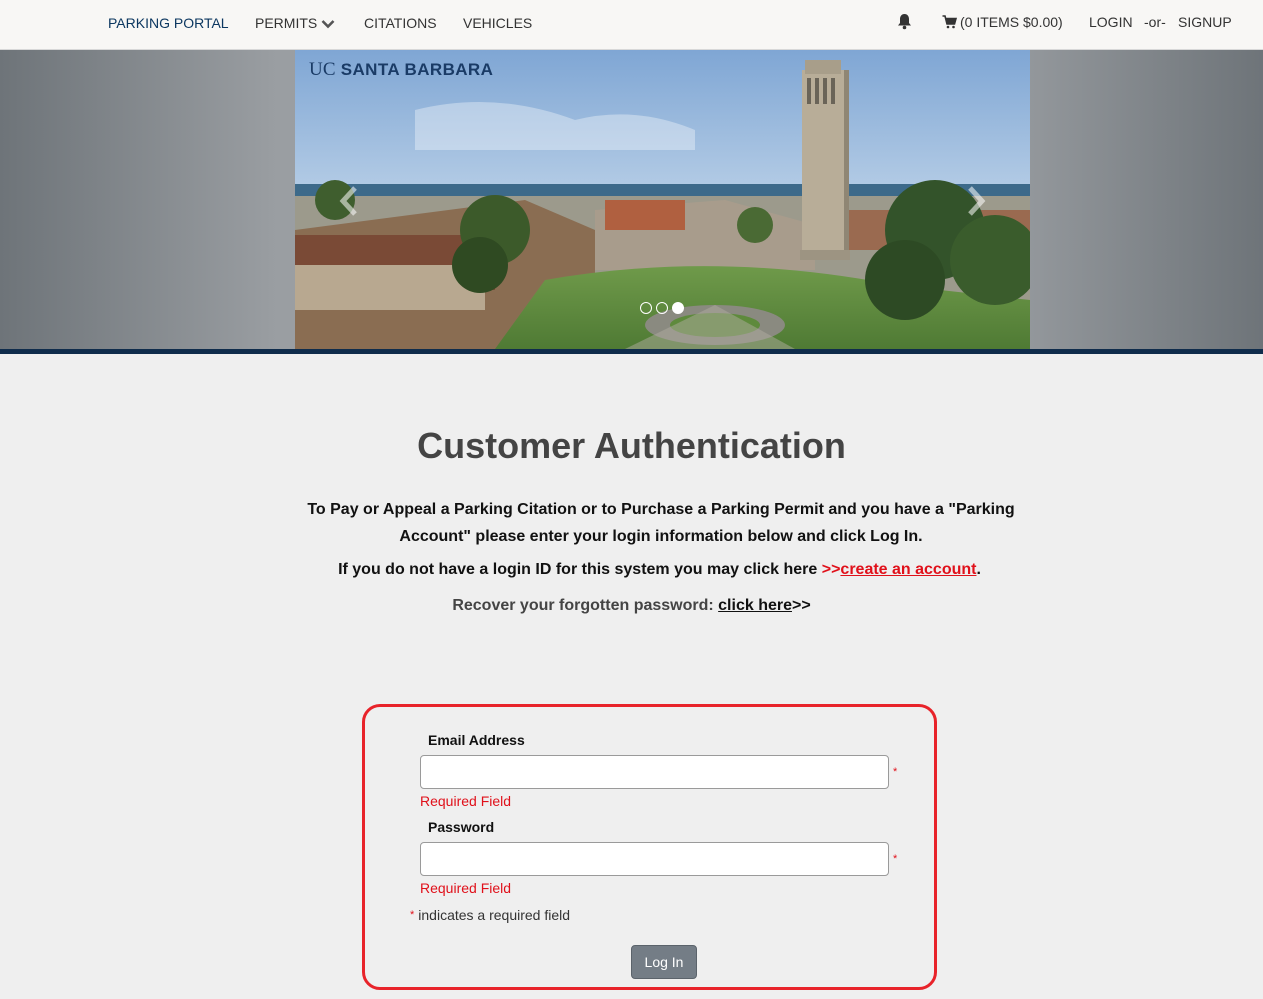  I want to click on ucsb-logo: UC SANTA BARBARA, so click(401, 70).